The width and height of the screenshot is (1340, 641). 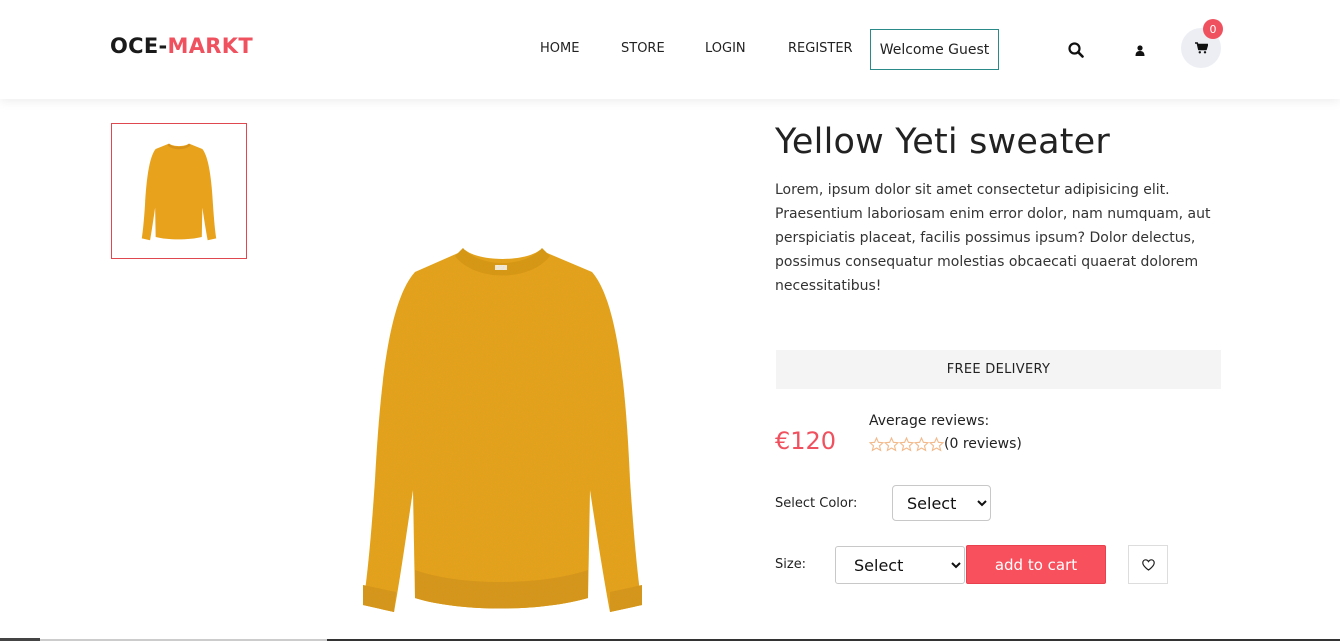 What do you see at coordinates (1201, 48) in the screenshot?
I see `cart-icon` at bounding box center [1201, 48].